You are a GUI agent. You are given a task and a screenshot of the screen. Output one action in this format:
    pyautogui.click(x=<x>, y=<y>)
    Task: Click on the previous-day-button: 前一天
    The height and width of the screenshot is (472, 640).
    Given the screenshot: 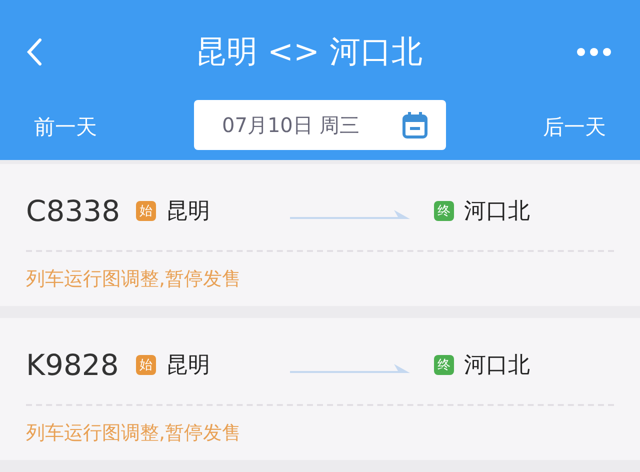 What is the action you would take?
    pyautogui.click(x=65, y=127)
    